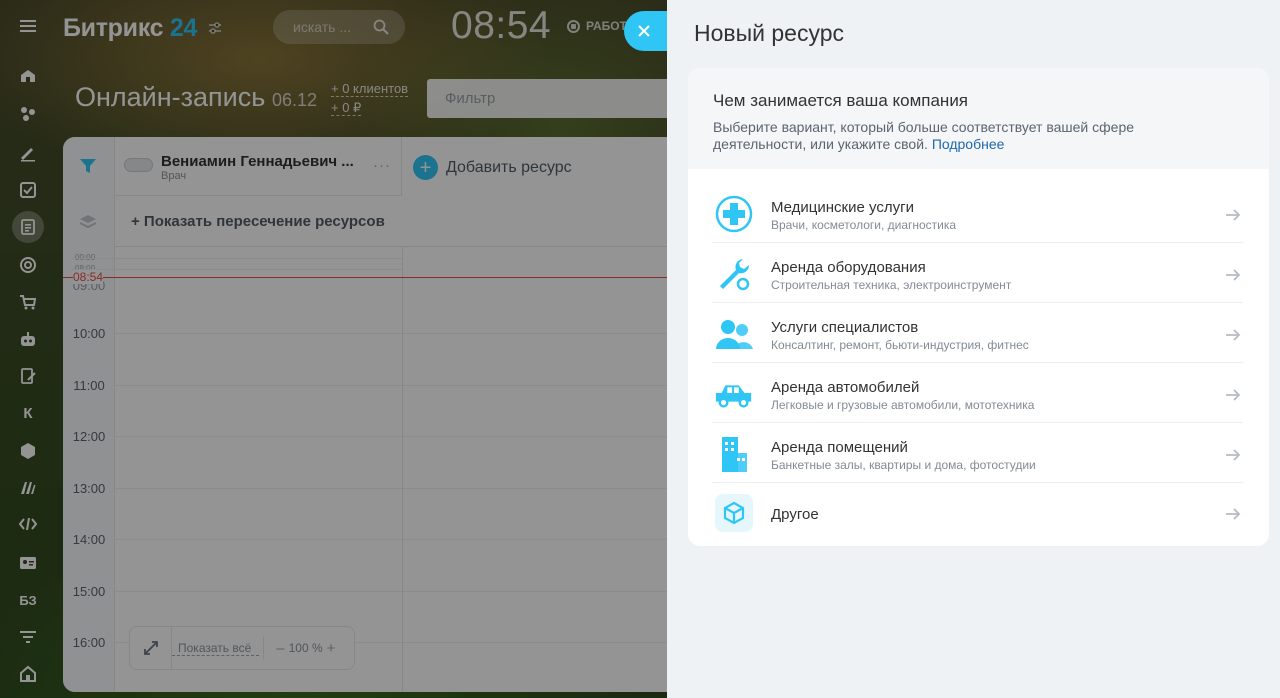 The height and width of the screenshot is (698, 1280). What do you see at coordinates (891, 285) in the screenshot?
I see `option-subtitle: Строительная техника, электроинструмент` at bounding box center [891, 285].